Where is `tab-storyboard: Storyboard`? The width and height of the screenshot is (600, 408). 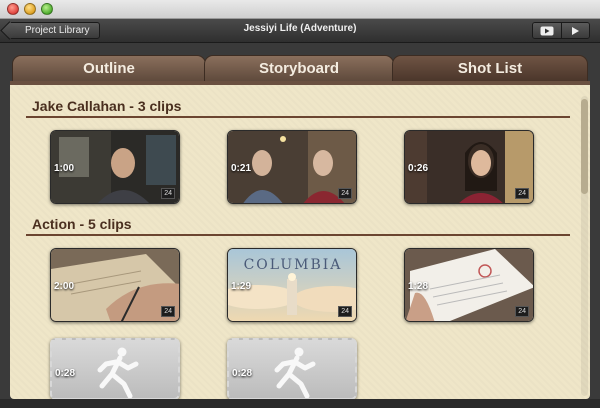
tab-storyboard: Storyboard is located at coordinates (299, 68).